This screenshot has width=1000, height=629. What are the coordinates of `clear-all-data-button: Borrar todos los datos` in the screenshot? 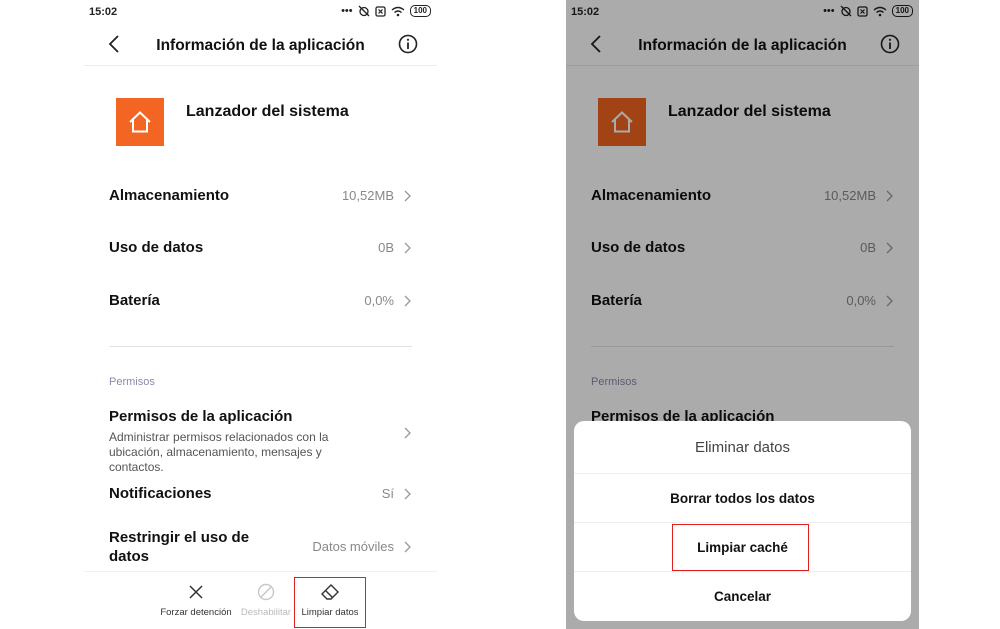 It's located at (742, 497).